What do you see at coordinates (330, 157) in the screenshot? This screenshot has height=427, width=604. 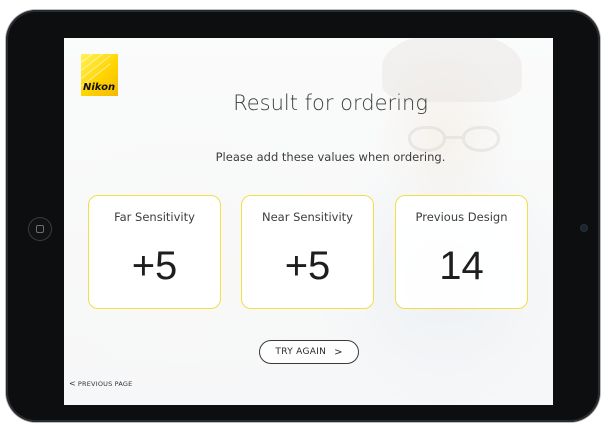 I see `page-subtitle: Please add these values when ordering.` at bounding box center [330, 157].